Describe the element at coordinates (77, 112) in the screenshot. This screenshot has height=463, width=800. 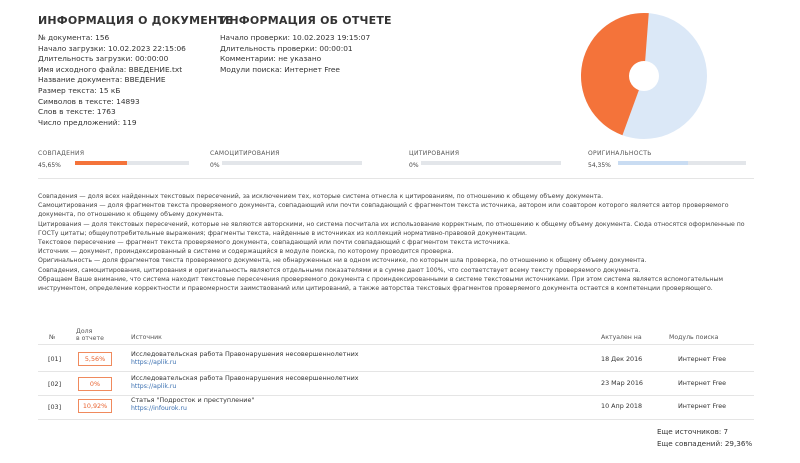
I see `word-count: Слов в тексте: 1763` at that location.